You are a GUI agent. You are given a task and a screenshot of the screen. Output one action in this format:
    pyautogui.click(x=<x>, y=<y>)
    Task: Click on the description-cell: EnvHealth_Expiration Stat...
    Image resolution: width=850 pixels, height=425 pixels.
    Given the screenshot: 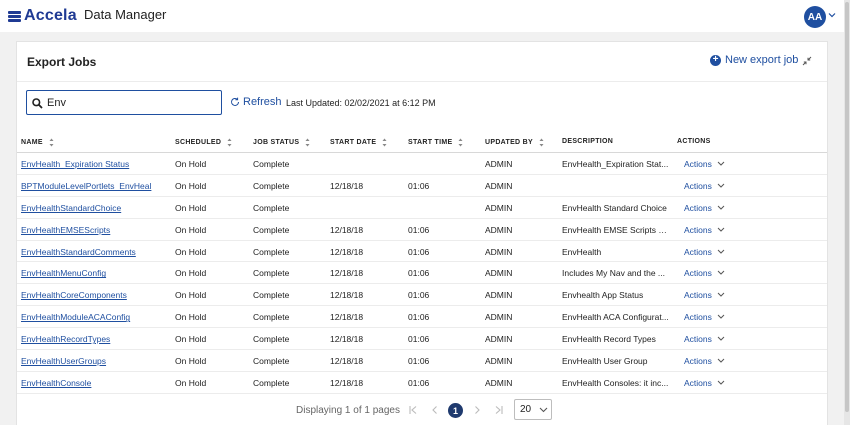 What is the action you would take?
    pyautogui.click(x=615, y=164)
    